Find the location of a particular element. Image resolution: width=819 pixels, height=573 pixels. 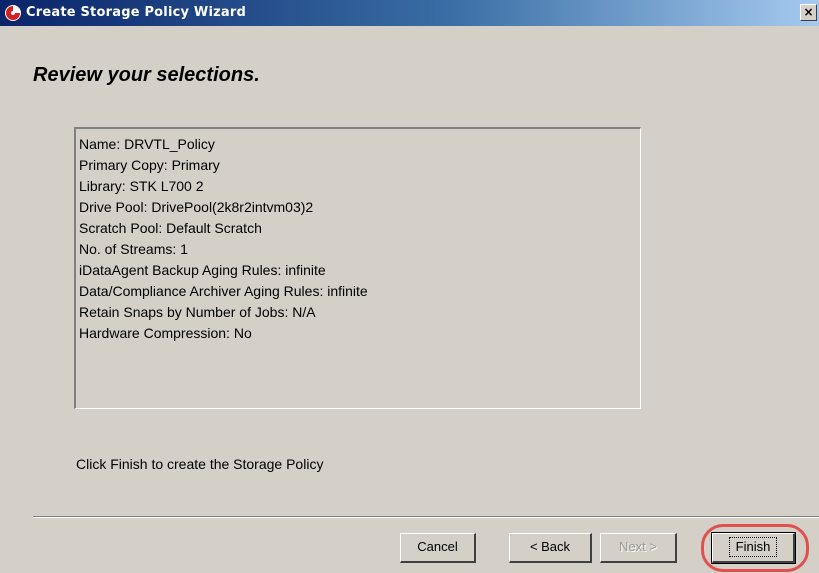

close-icon: × is located at coordinates (808, 12).